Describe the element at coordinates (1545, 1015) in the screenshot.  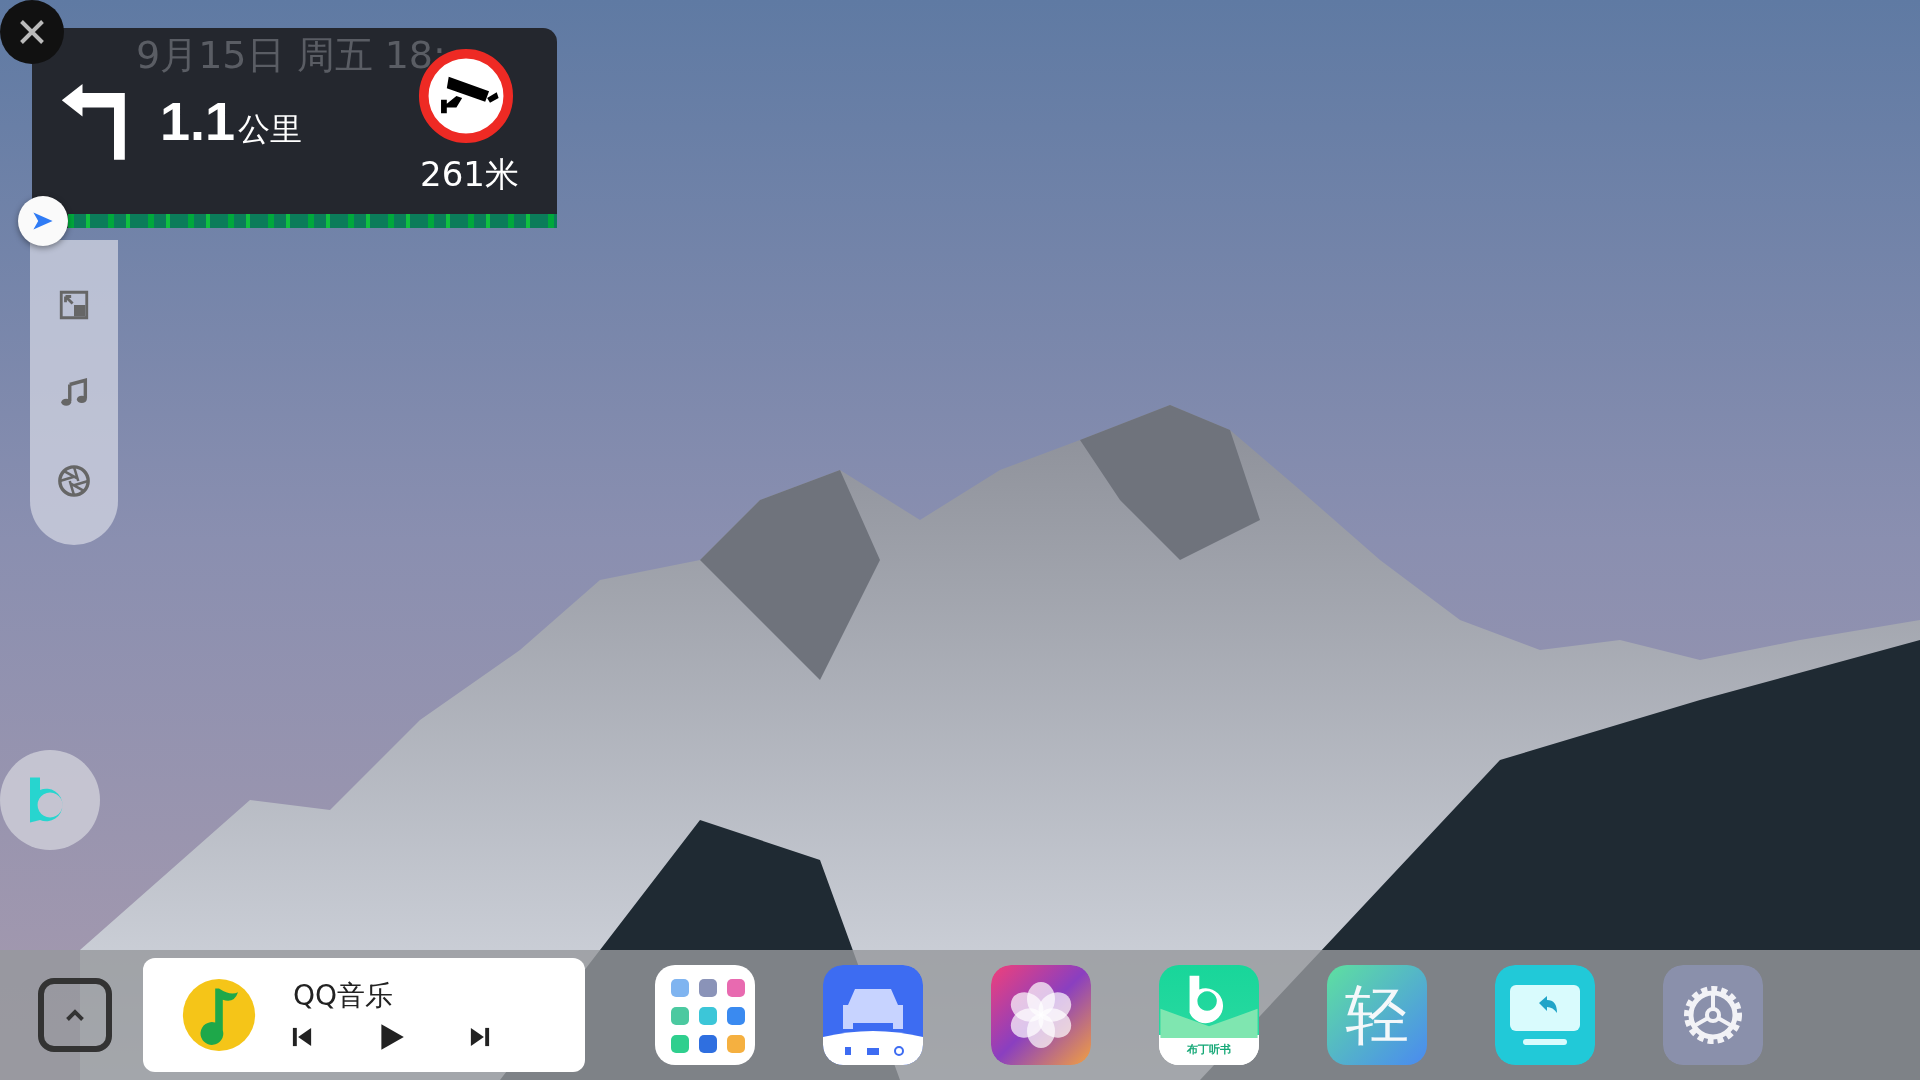
I see `monitor-app-icon` at that location.